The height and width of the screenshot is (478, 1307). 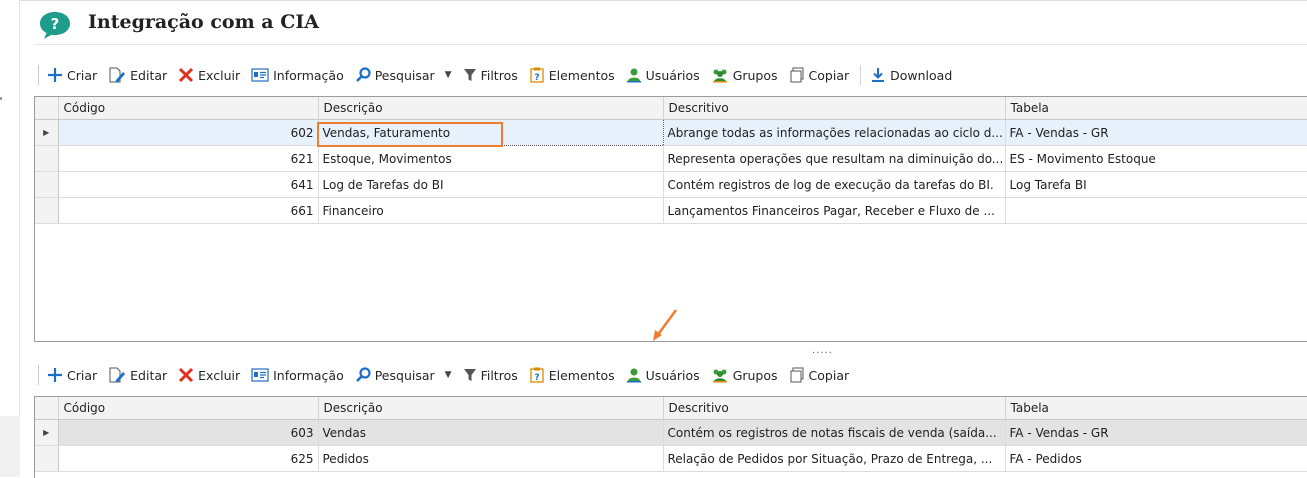 I want to click on groups-label: Grupos, so click(x=755, y=75).